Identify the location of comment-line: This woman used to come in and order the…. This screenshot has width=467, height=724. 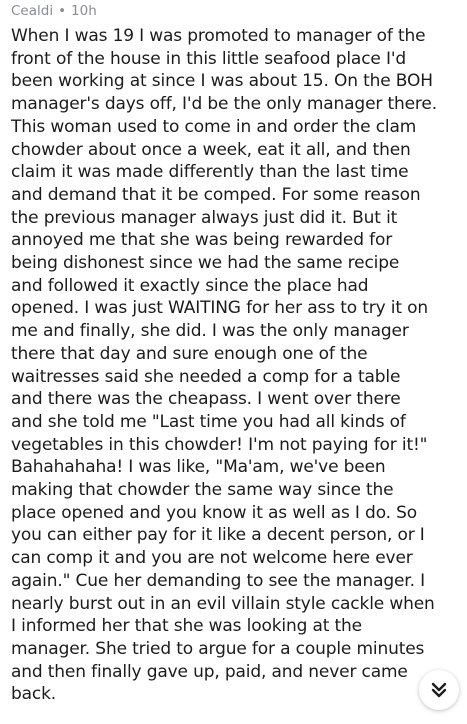
(214, 126).